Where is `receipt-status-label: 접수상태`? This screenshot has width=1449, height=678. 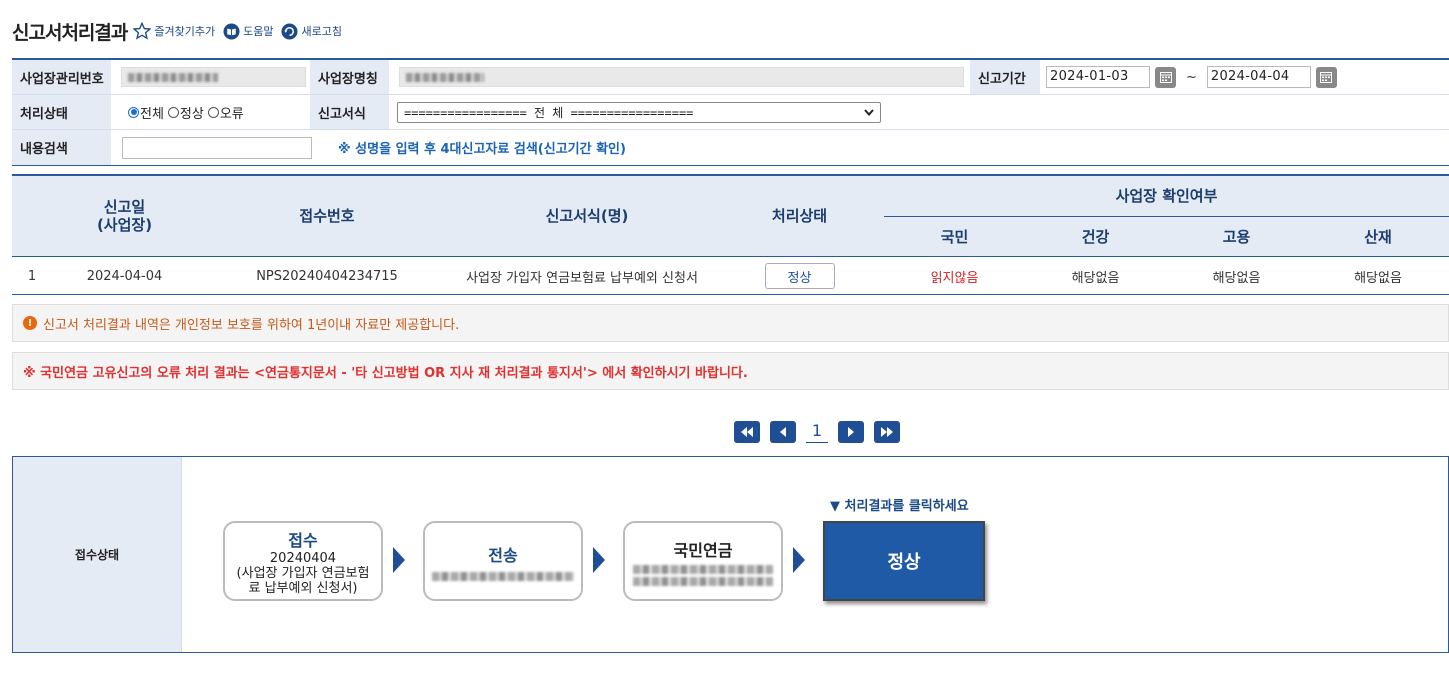
receipt-status-label: 접수상태 is located at coordinates (97, 554).